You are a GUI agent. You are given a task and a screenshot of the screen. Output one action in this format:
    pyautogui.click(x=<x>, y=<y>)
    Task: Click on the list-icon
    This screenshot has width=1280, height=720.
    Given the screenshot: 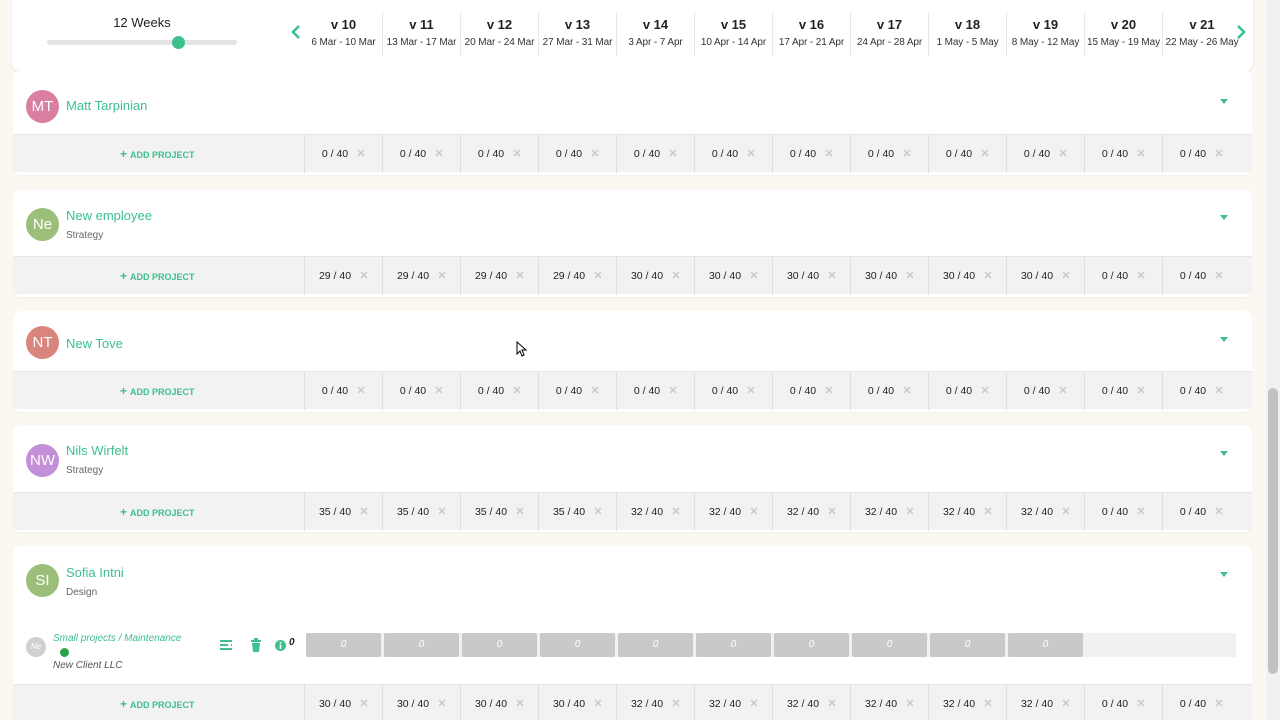 What is the action you would take?
    pyautogui.click(x=226, y=645)
    